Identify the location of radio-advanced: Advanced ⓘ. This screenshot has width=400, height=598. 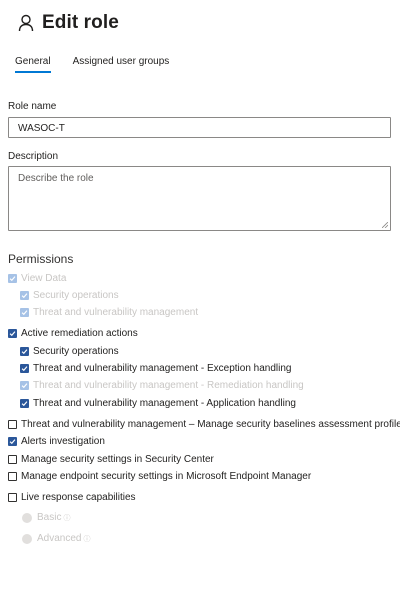
(56, 538).